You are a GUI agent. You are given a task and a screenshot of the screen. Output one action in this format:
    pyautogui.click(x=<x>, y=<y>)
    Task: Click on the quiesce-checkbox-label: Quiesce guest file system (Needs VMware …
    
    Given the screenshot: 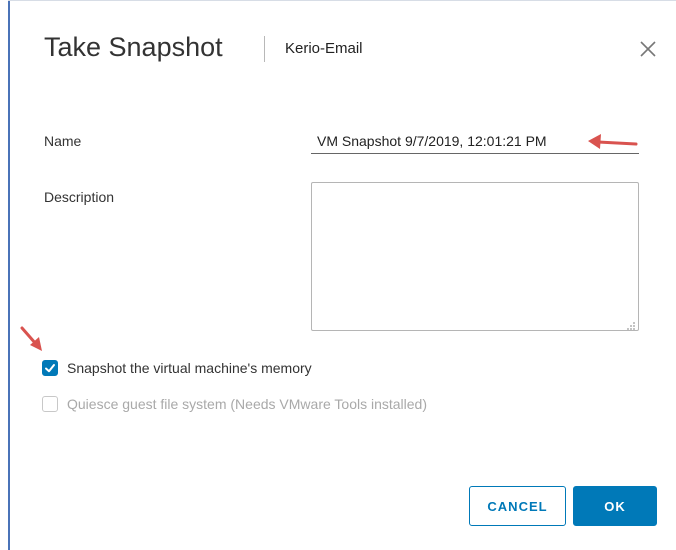 What is the action you would take?
    pyautogui.click(x=247, y=404)
    